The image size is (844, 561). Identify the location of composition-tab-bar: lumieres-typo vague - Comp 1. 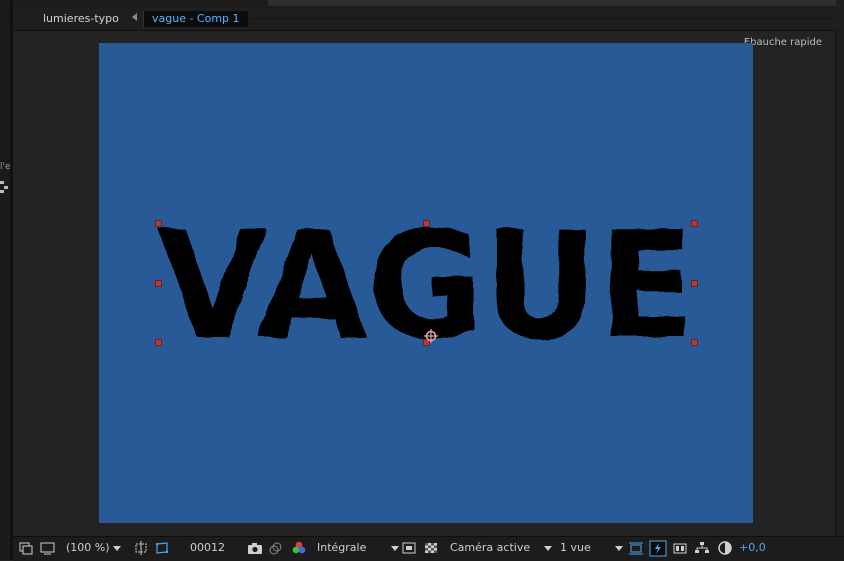
(424, 19).